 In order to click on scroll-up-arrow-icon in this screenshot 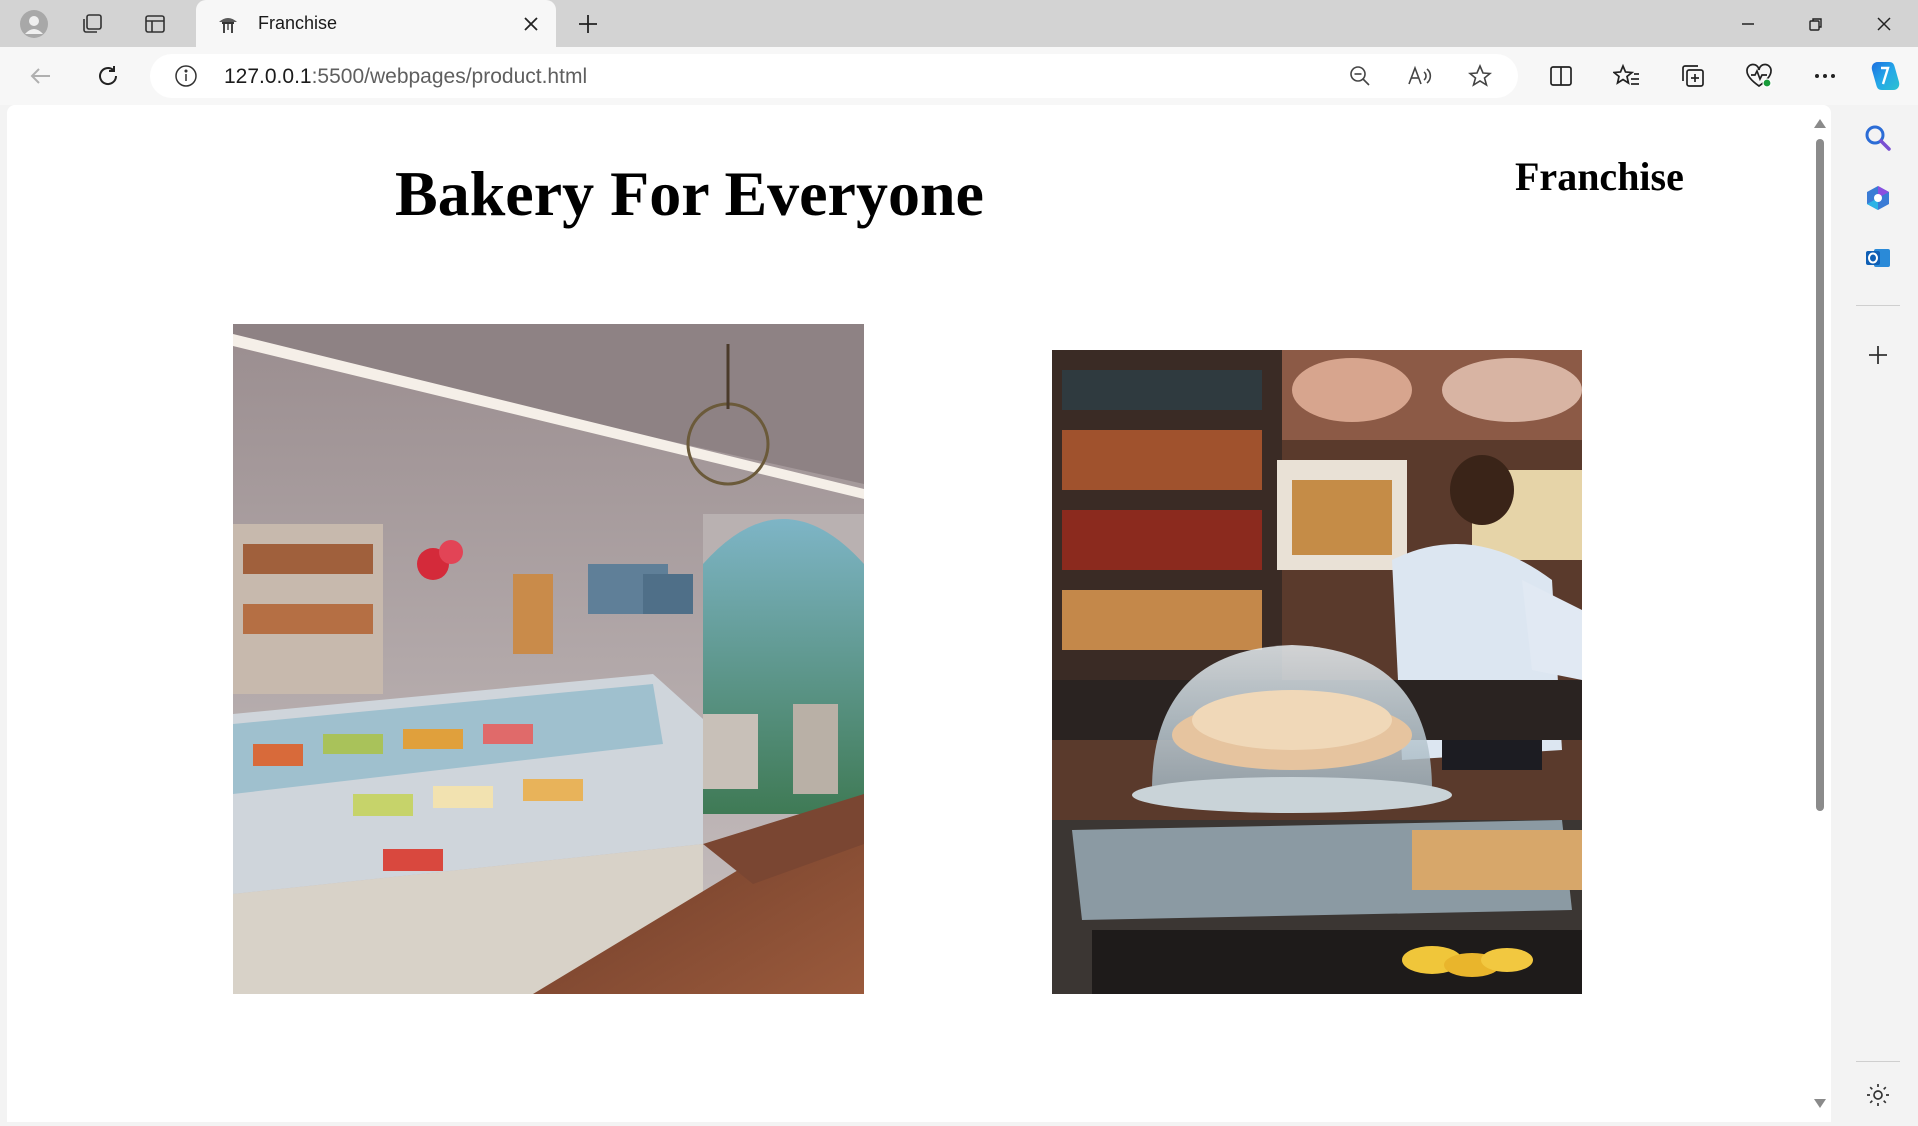, I will do `click(1820, 123)`.